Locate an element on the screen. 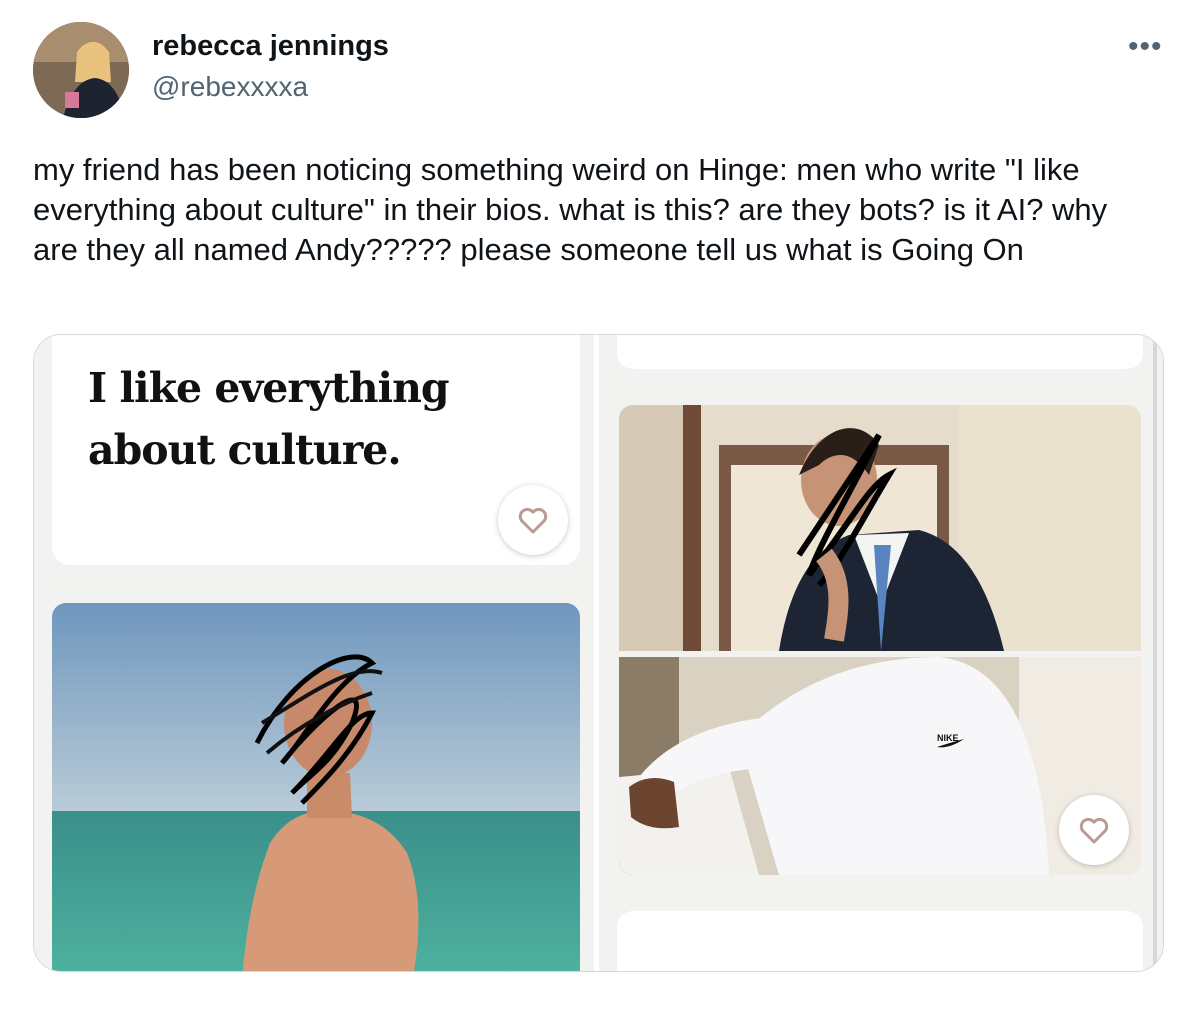 The image size is (1180, 1010). sweatshirt-photo: NIKE is located at coordinates (880, 766).